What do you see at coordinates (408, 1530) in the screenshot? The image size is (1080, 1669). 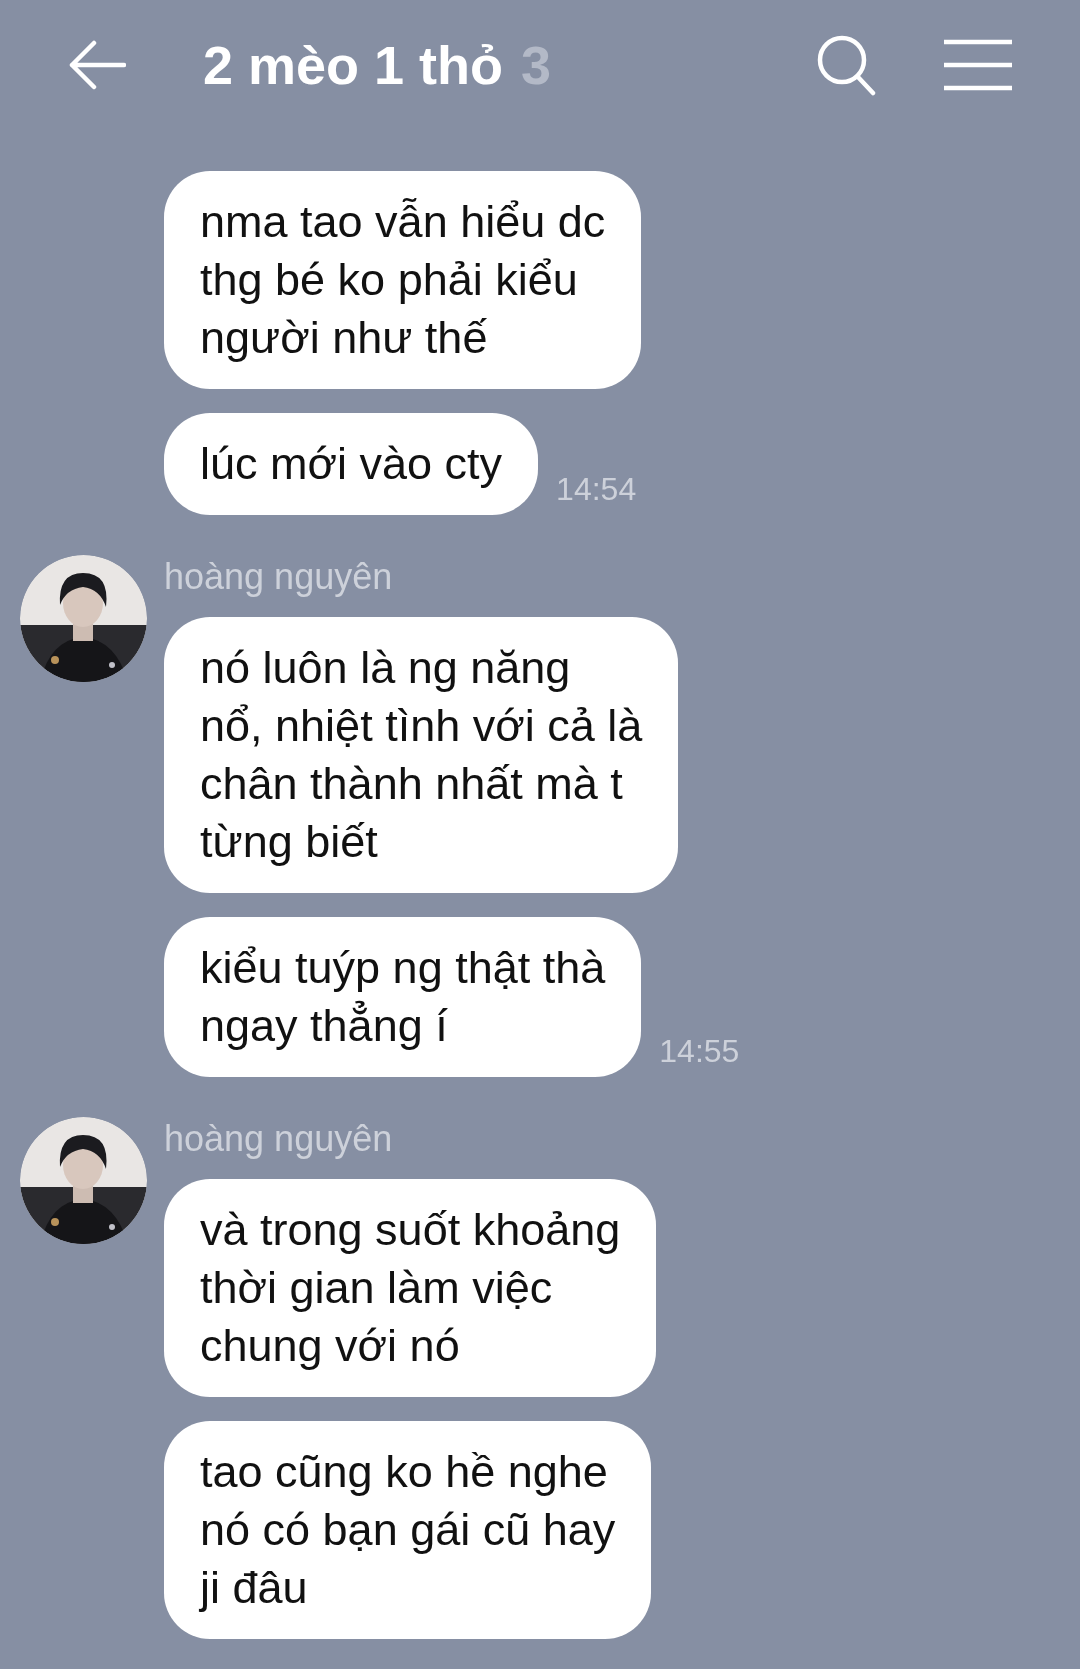 I see `message-bubble: tao cũng ko hề nghe nó có bạn gái cũ hay ji đâu` at bounding box center [408, 1530].